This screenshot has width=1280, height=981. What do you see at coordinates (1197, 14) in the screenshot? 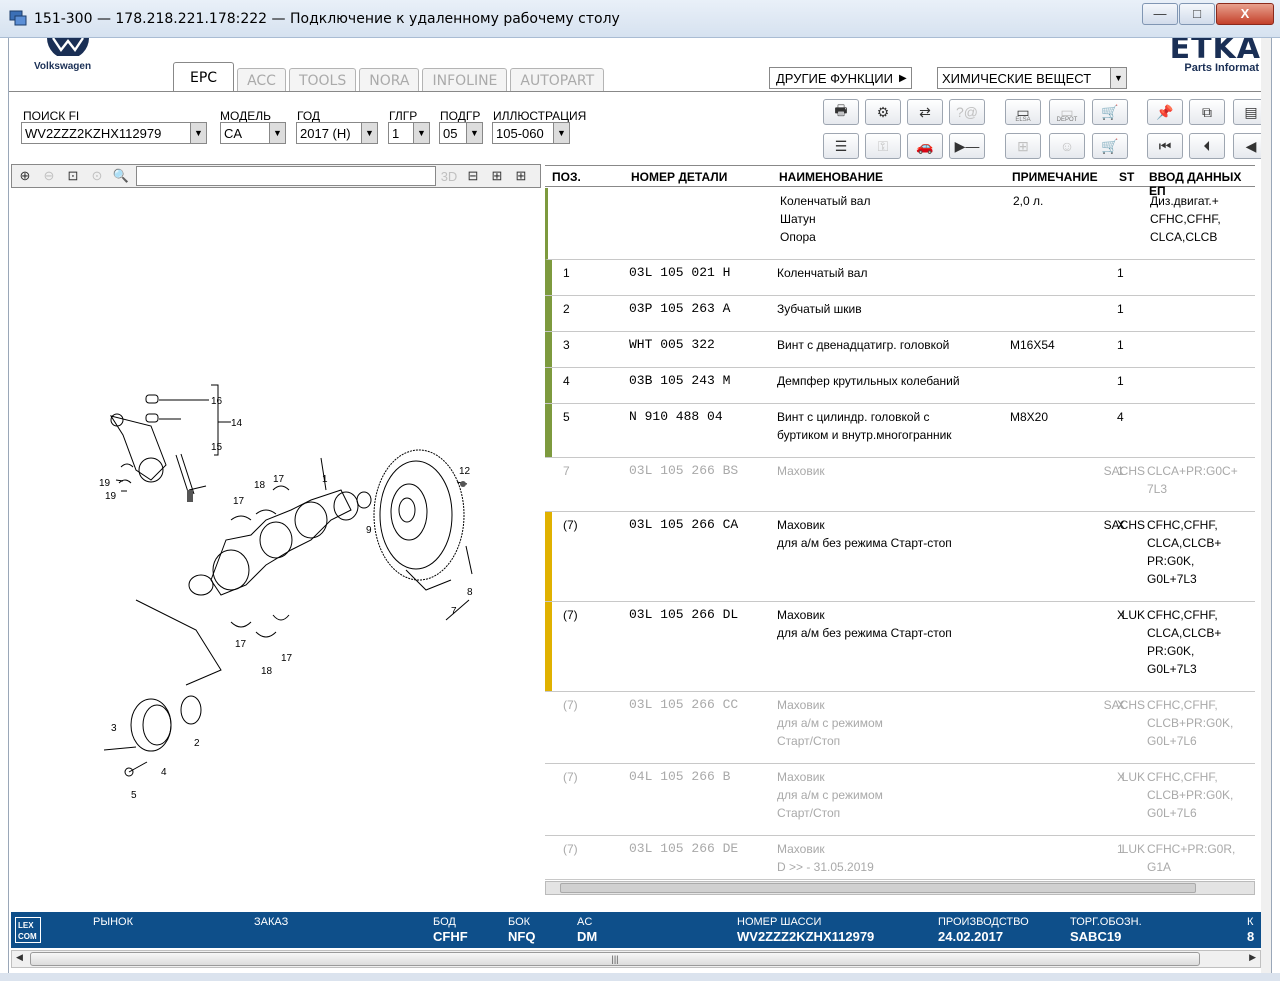
I see `maximize-button: □` at bounding box center [1197, 14].